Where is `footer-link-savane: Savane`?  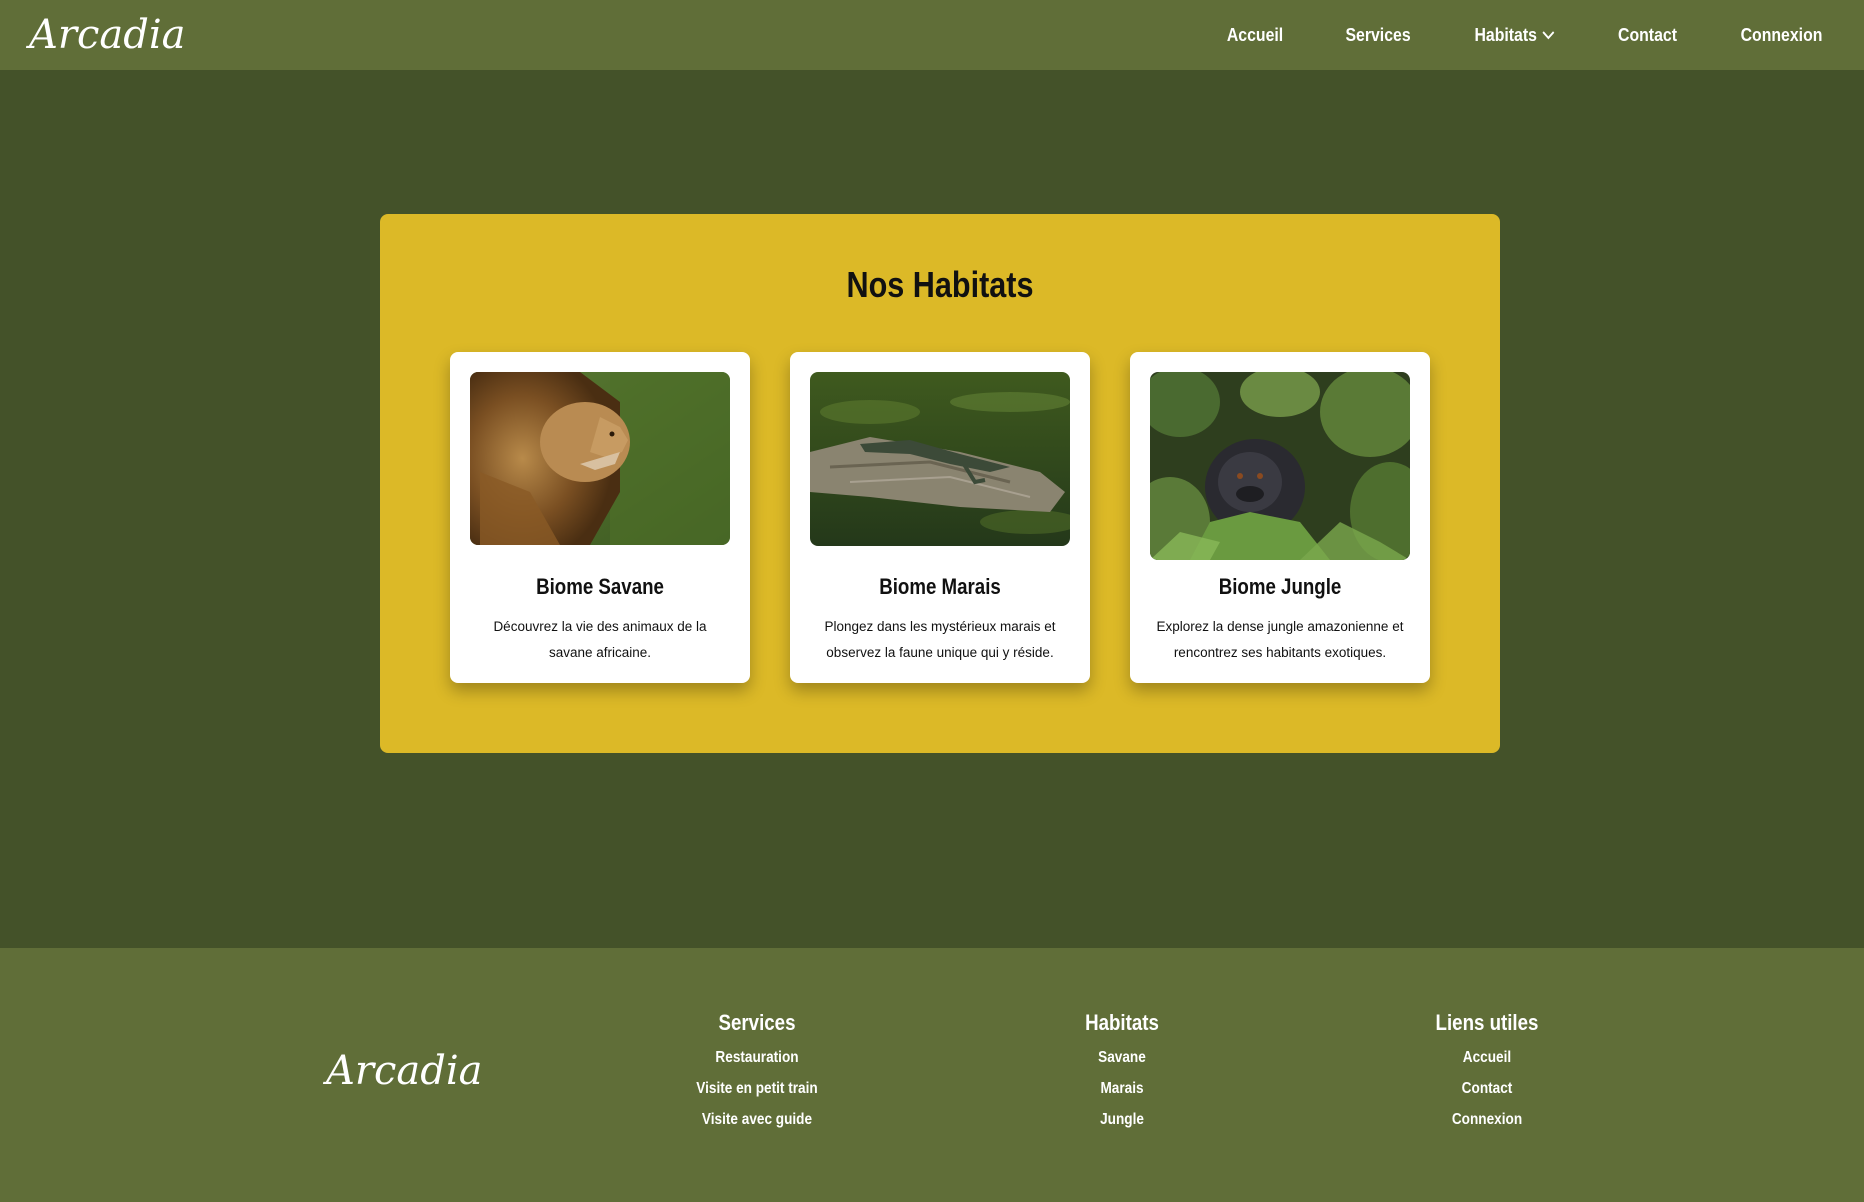 footer-link-savane: Savane is located at coordinates (1122, 1057).